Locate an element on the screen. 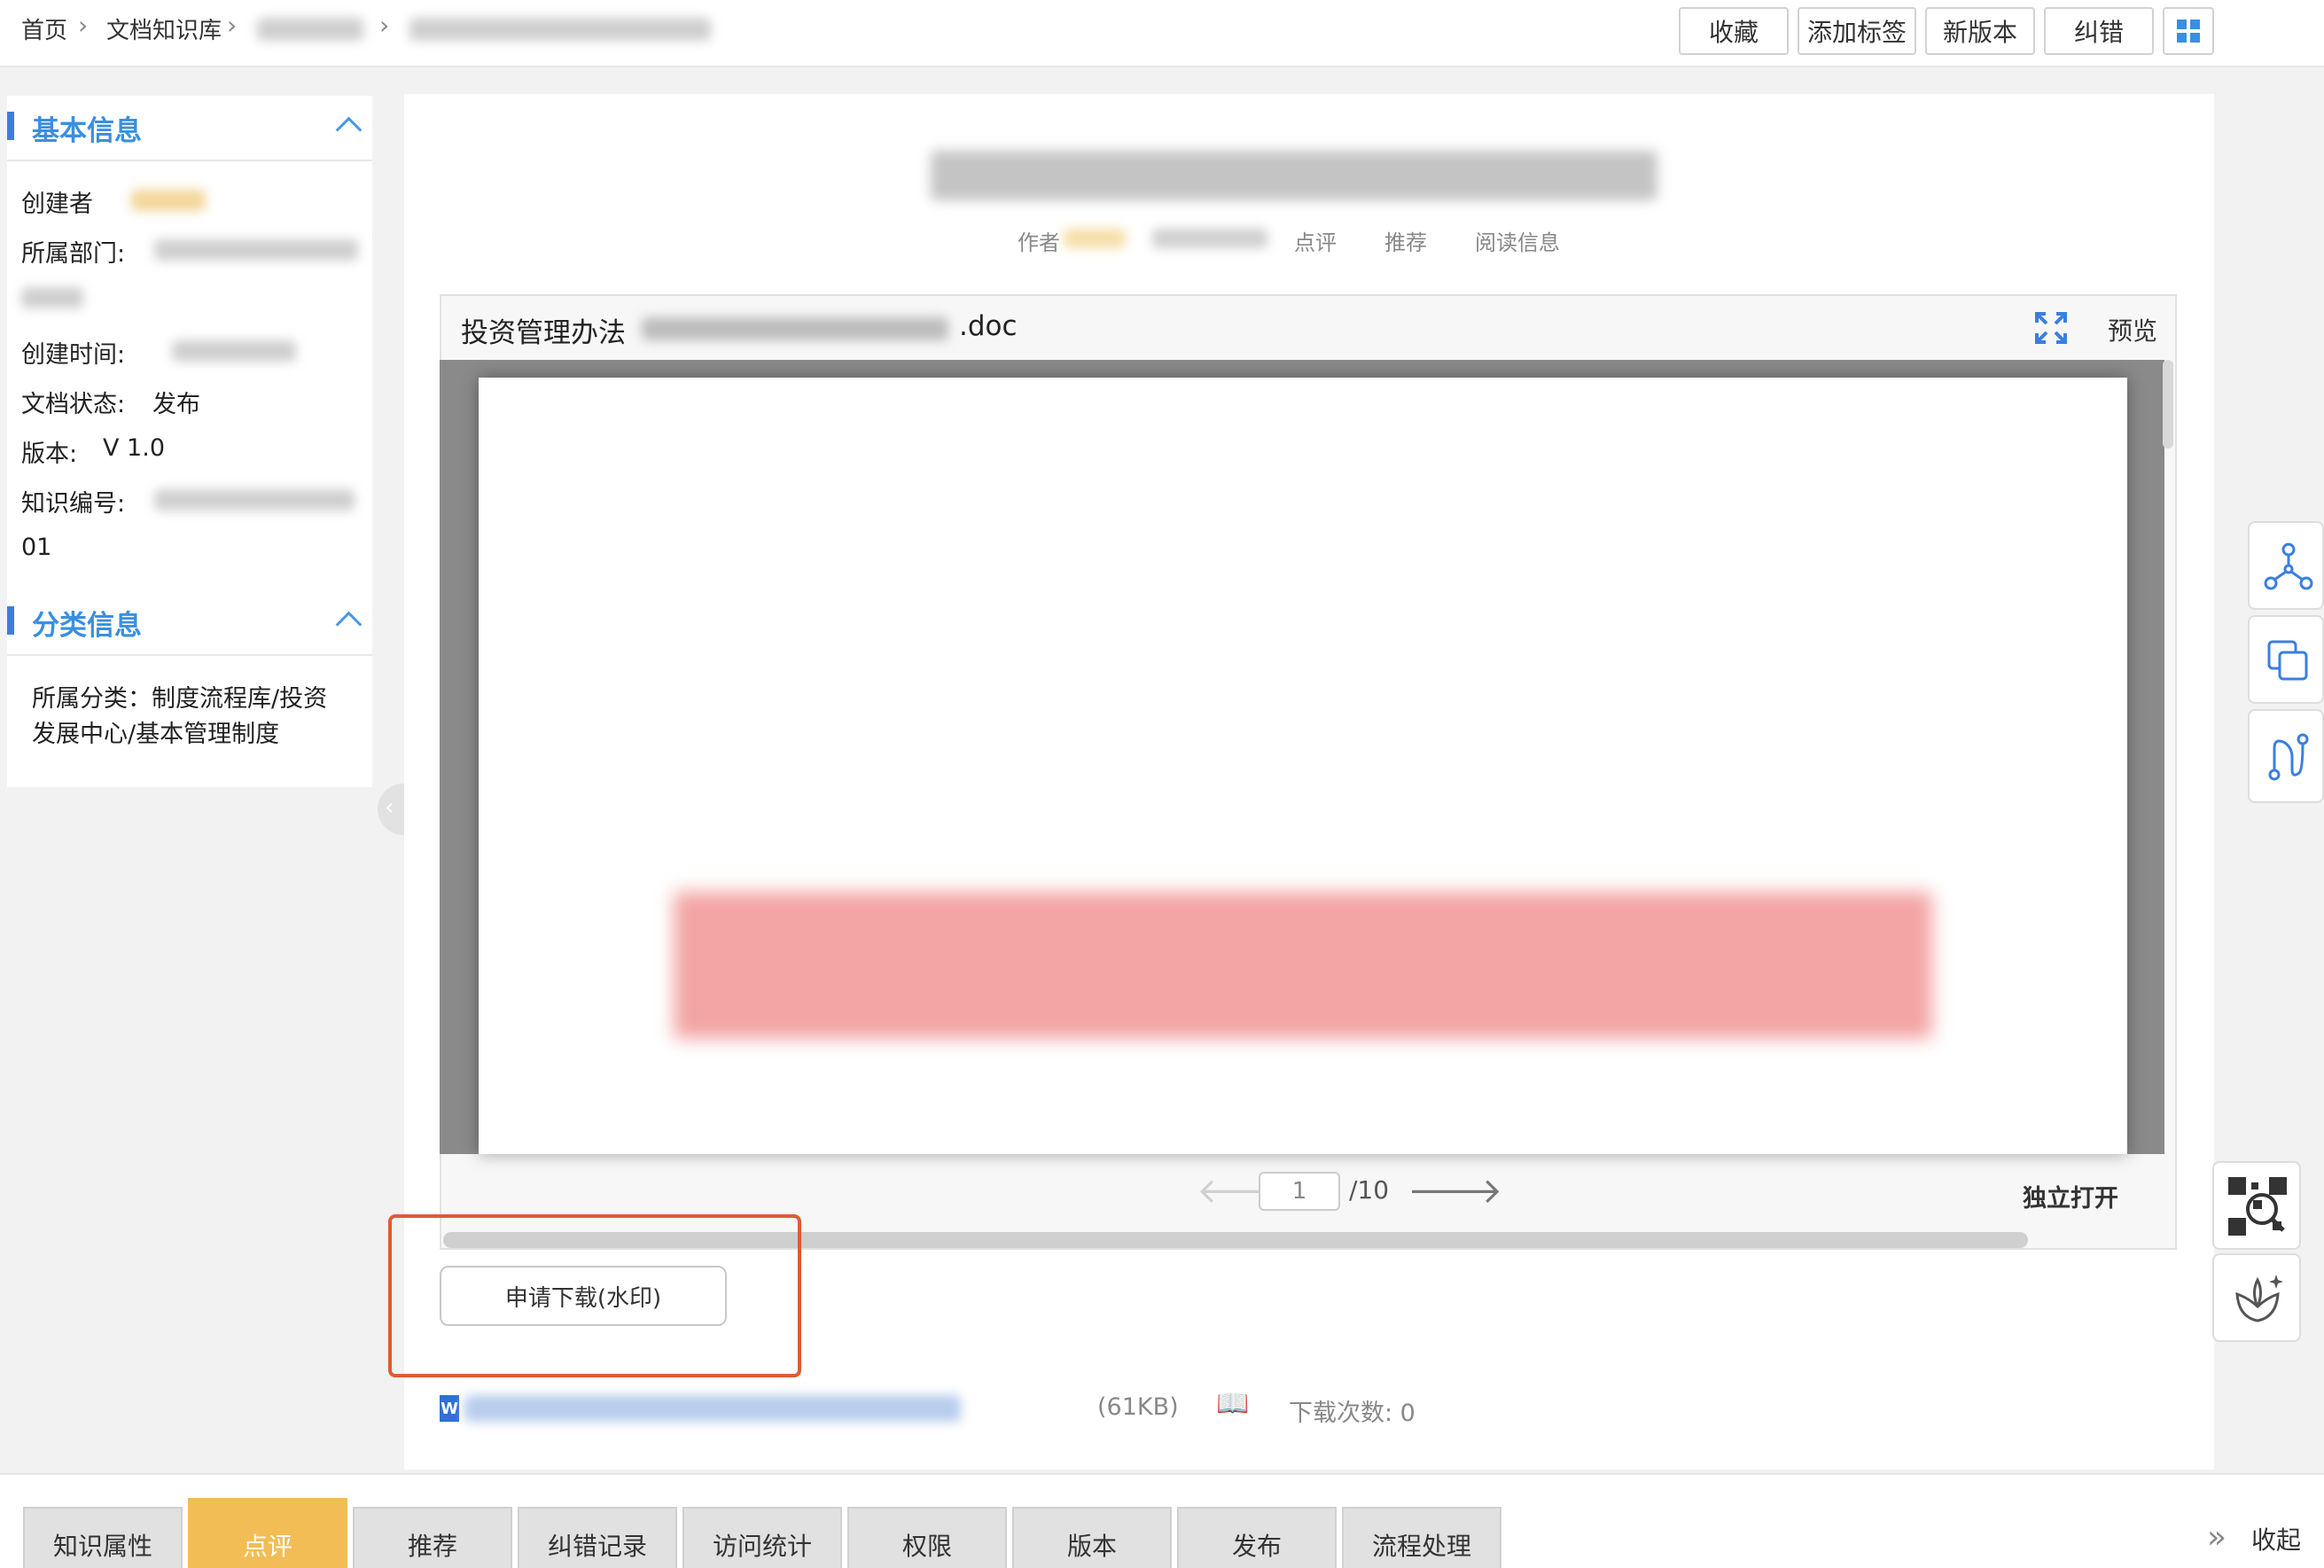 The width and height of the screenshot is (2324, 1568). tab-workflow: 流程处理 is located at coordinates (1422, 1537).